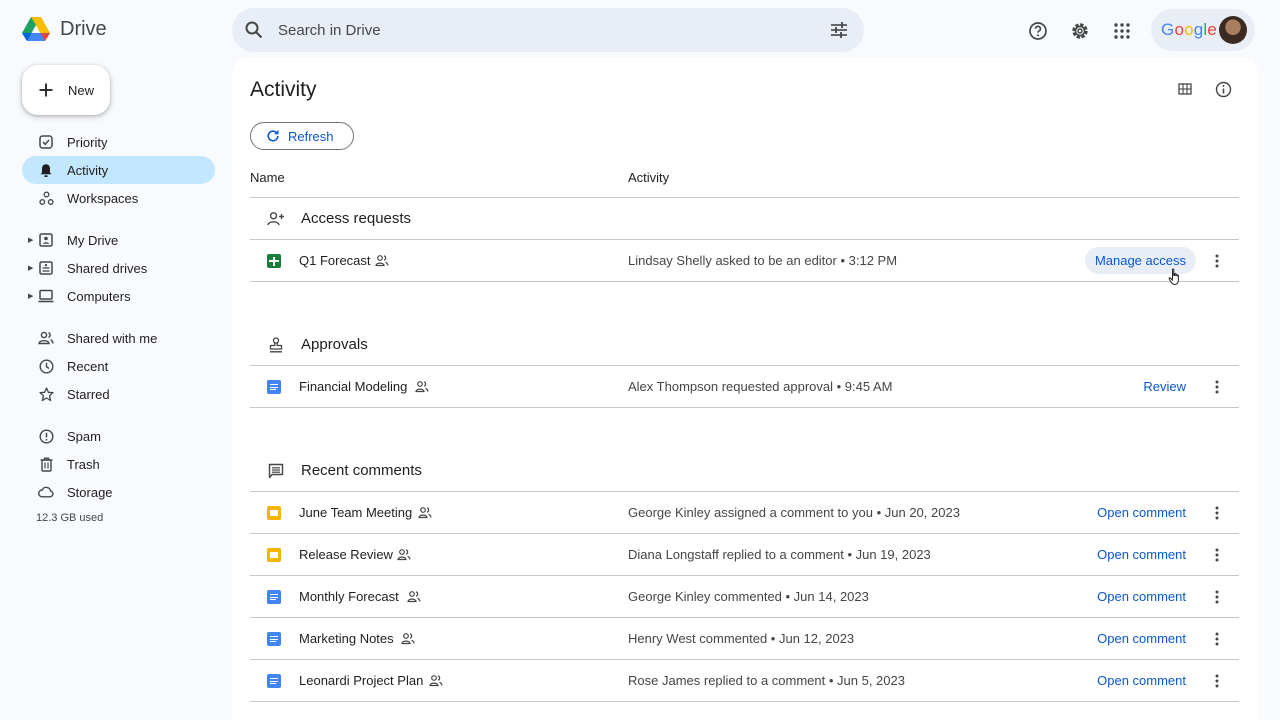 Image resolution: width=1280 pixels, height=720 pixels. What do you see at coordinates (1080, 31) in the screenshot?
I see `settings-button` at bounding box center [1080, 31].